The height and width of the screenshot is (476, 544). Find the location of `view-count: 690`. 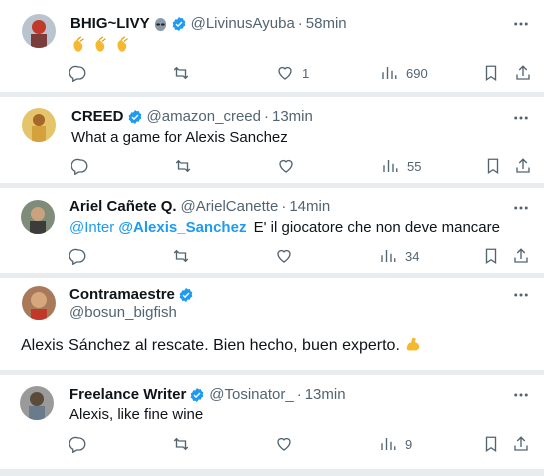

view-count: 690 is located at coordinates (417, 73).